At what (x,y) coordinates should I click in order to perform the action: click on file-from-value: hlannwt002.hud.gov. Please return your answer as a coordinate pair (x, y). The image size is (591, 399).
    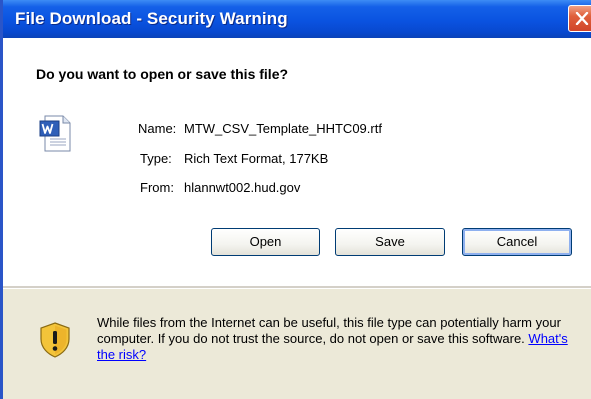
    Looking at the image, I should click on (242, 187).